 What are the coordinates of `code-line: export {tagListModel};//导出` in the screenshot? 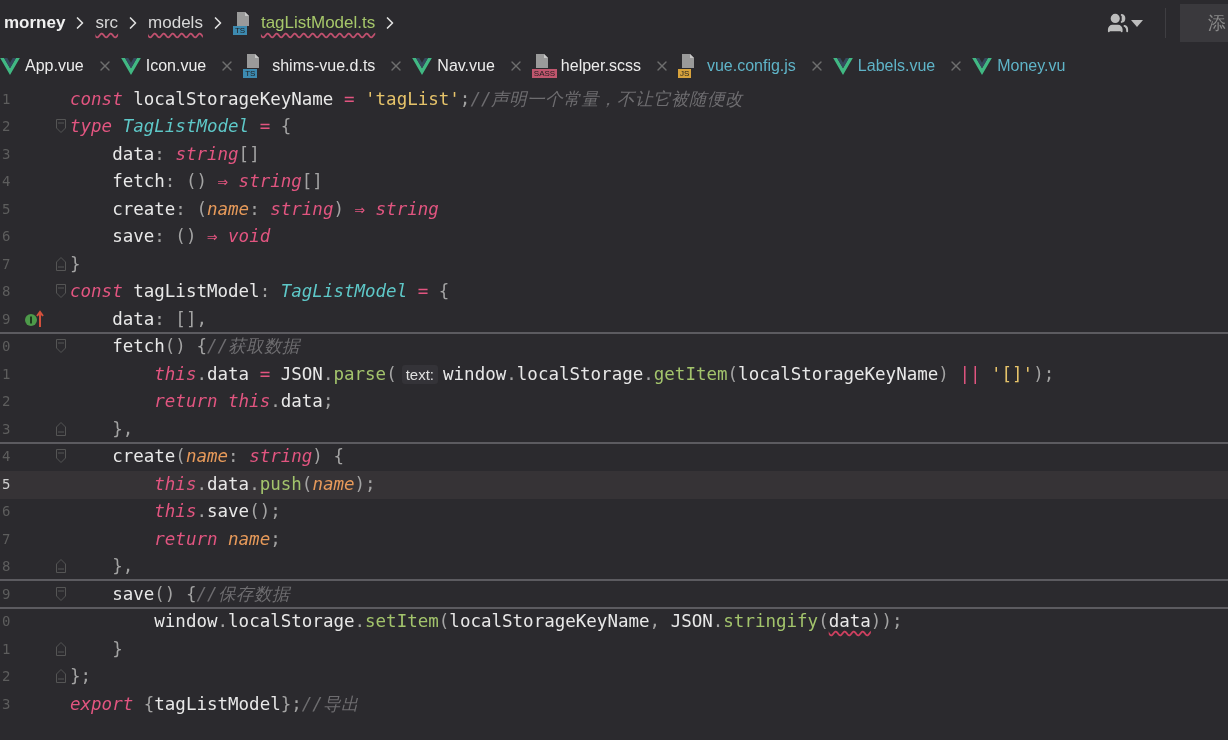 It's located at (214, 704).